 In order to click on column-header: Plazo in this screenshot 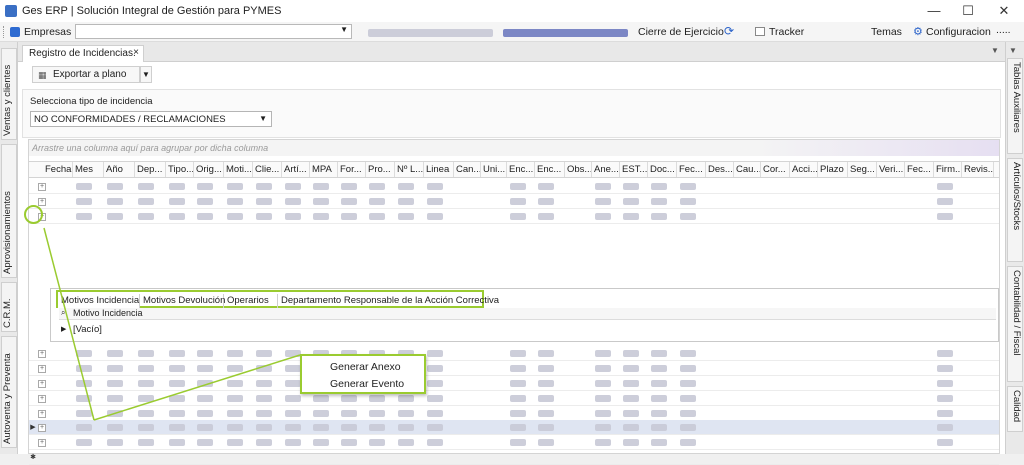, I will do `click(833, 169)`.